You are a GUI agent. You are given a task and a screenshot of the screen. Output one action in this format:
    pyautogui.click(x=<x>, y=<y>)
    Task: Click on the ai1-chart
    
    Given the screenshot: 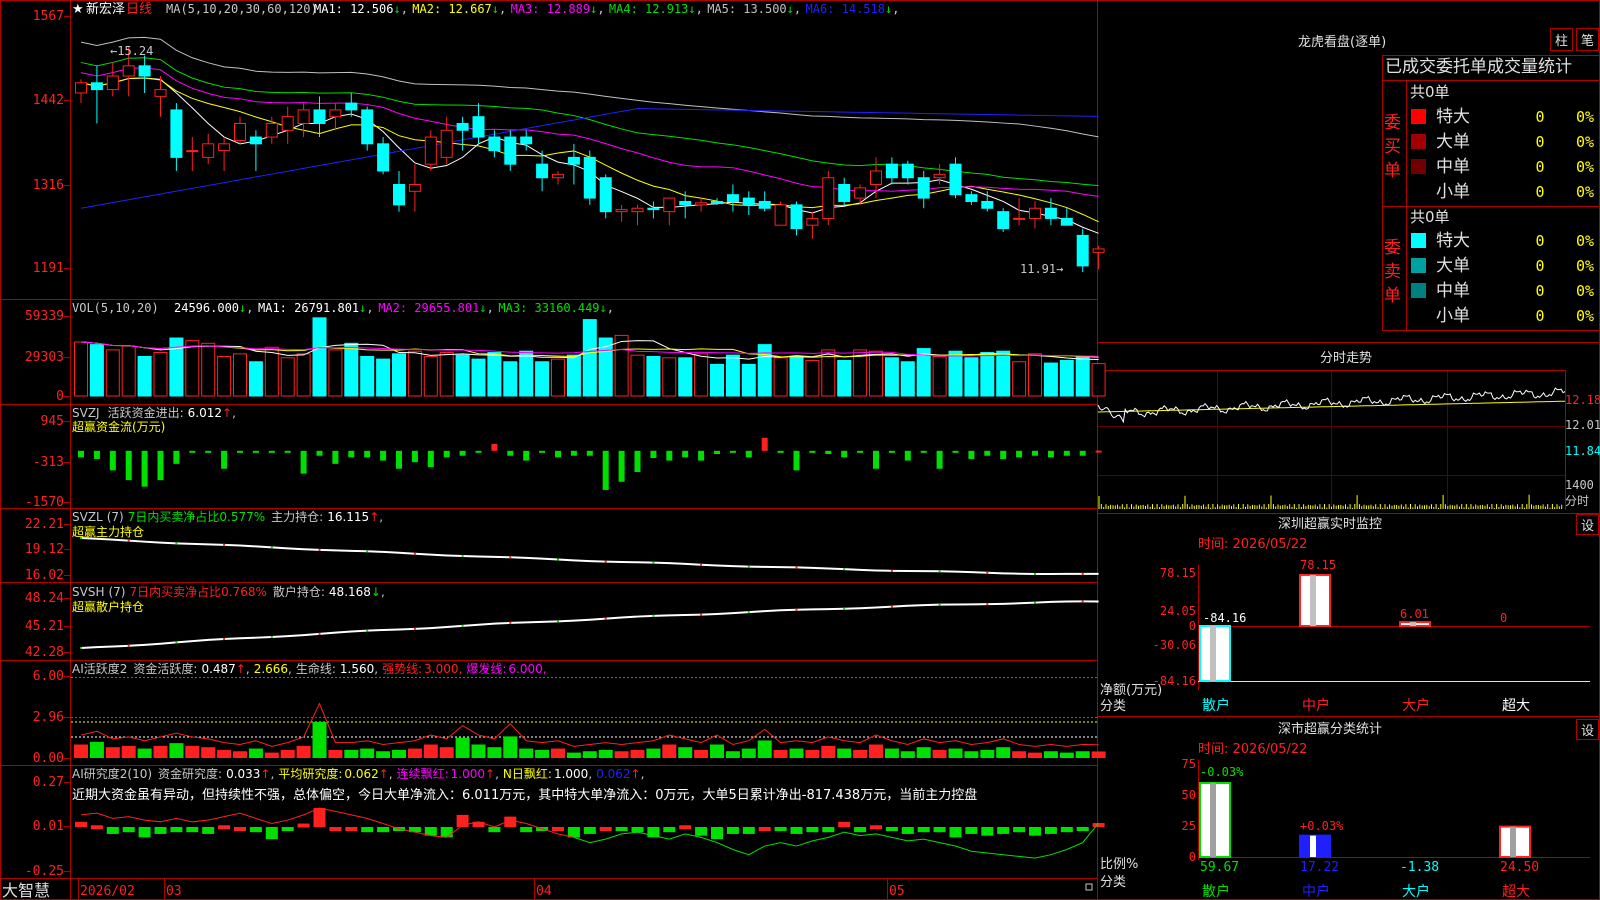 What is the action you would take?
    pyautogui.click(x=588, y=718)
    